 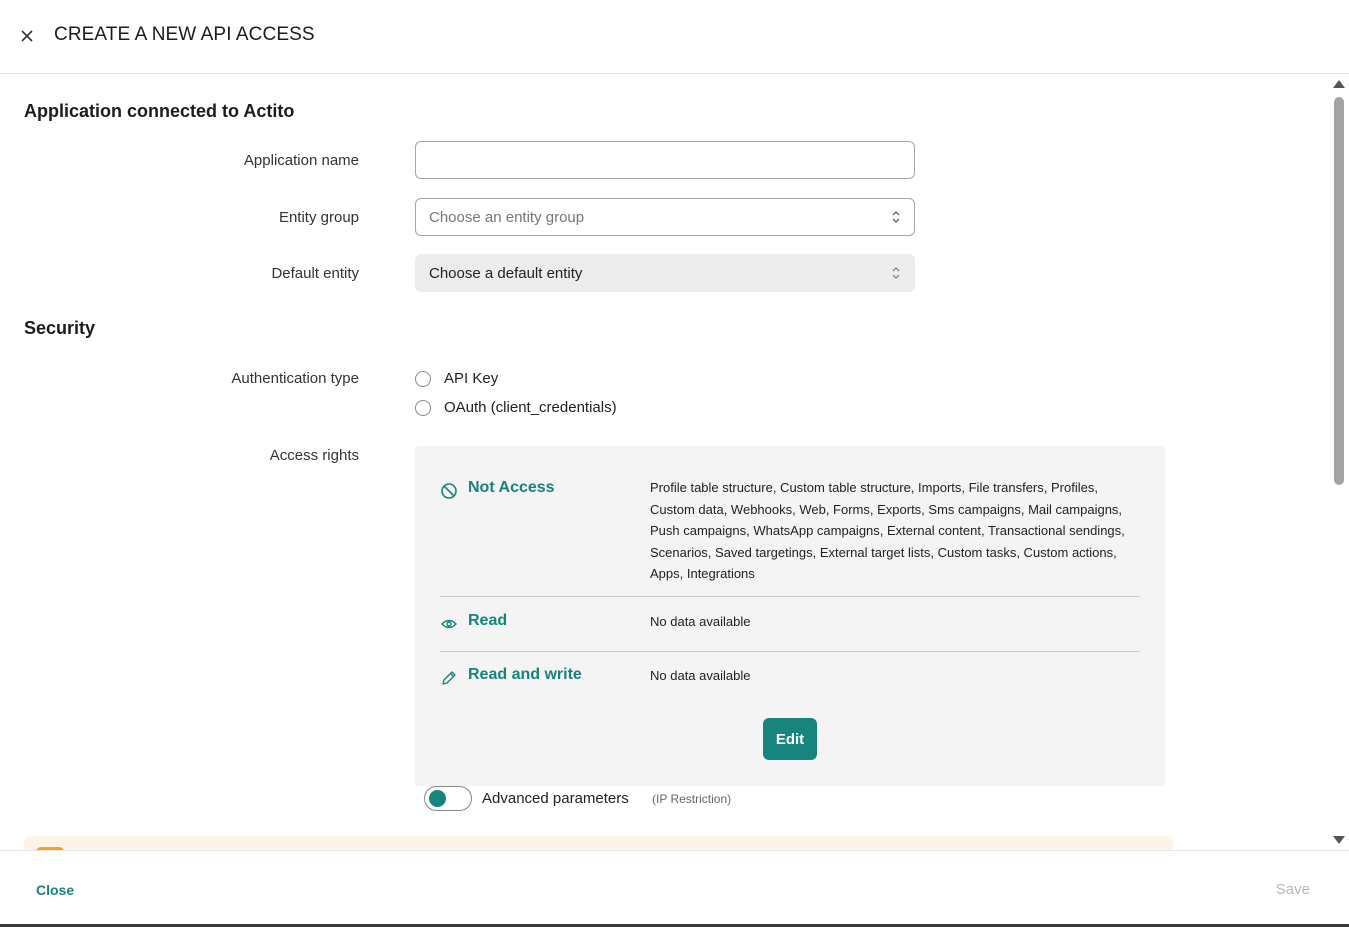 What do you see at coordinates (555, 798) in the screenshot?
I see `advanced-parameters-label: Advanced parameters` at bounding box center [555, 798].